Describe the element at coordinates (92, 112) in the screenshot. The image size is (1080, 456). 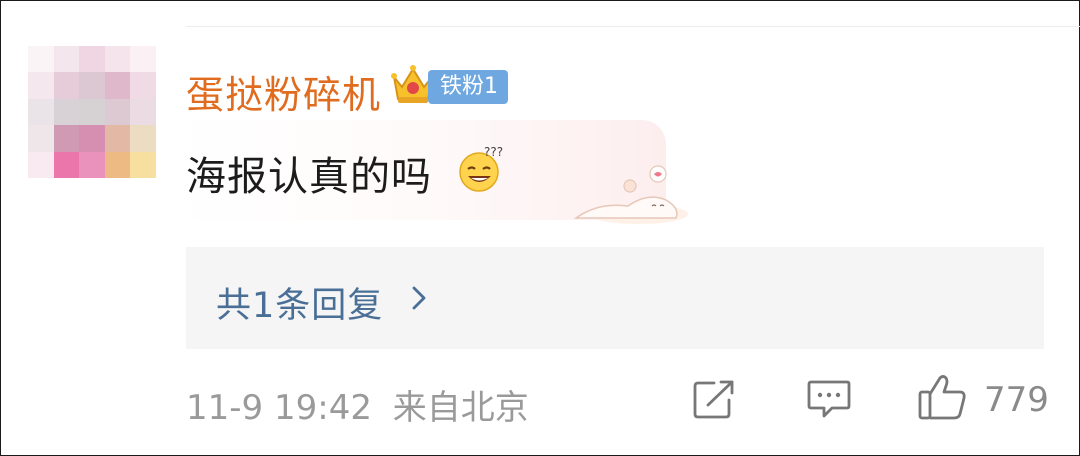
I see `avatar` at that location.